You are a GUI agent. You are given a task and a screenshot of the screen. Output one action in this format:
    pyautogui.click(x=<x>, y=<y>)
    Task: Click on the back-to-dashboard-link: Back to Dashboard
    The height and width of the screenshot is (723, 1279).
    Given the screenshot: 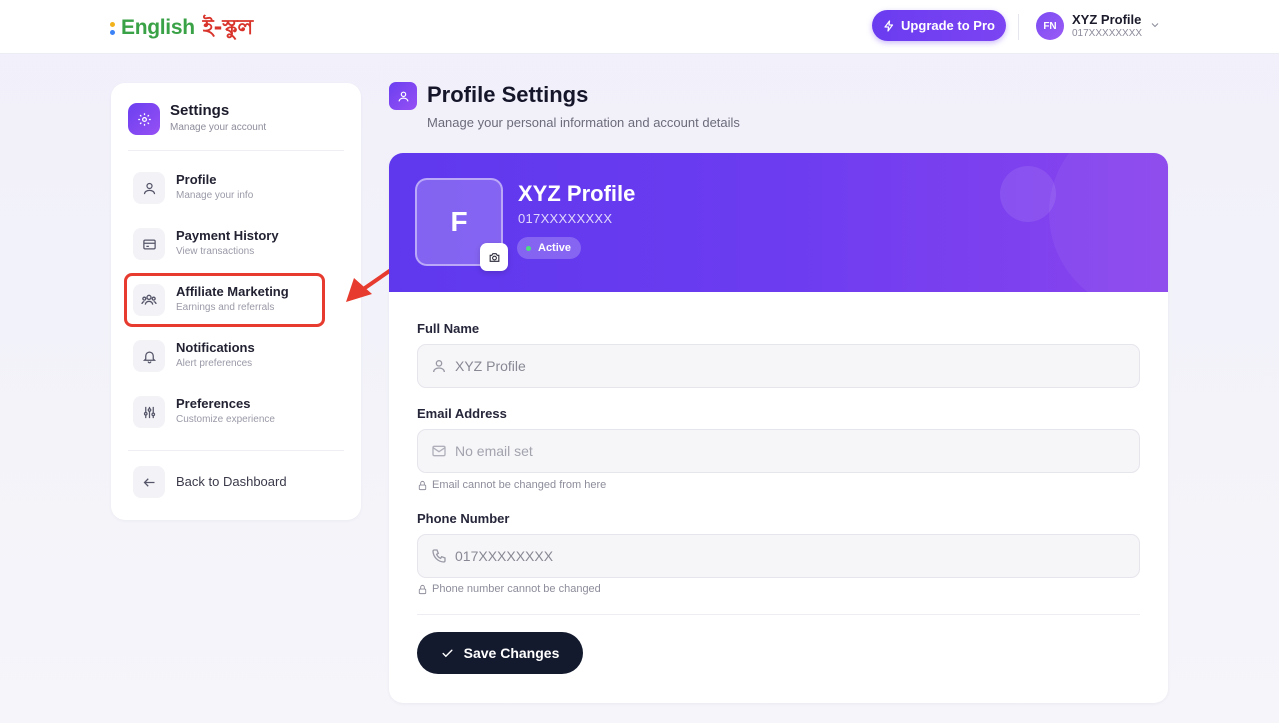 What is the action you would take?
    pyautogui.click(x=225, y=482)
    